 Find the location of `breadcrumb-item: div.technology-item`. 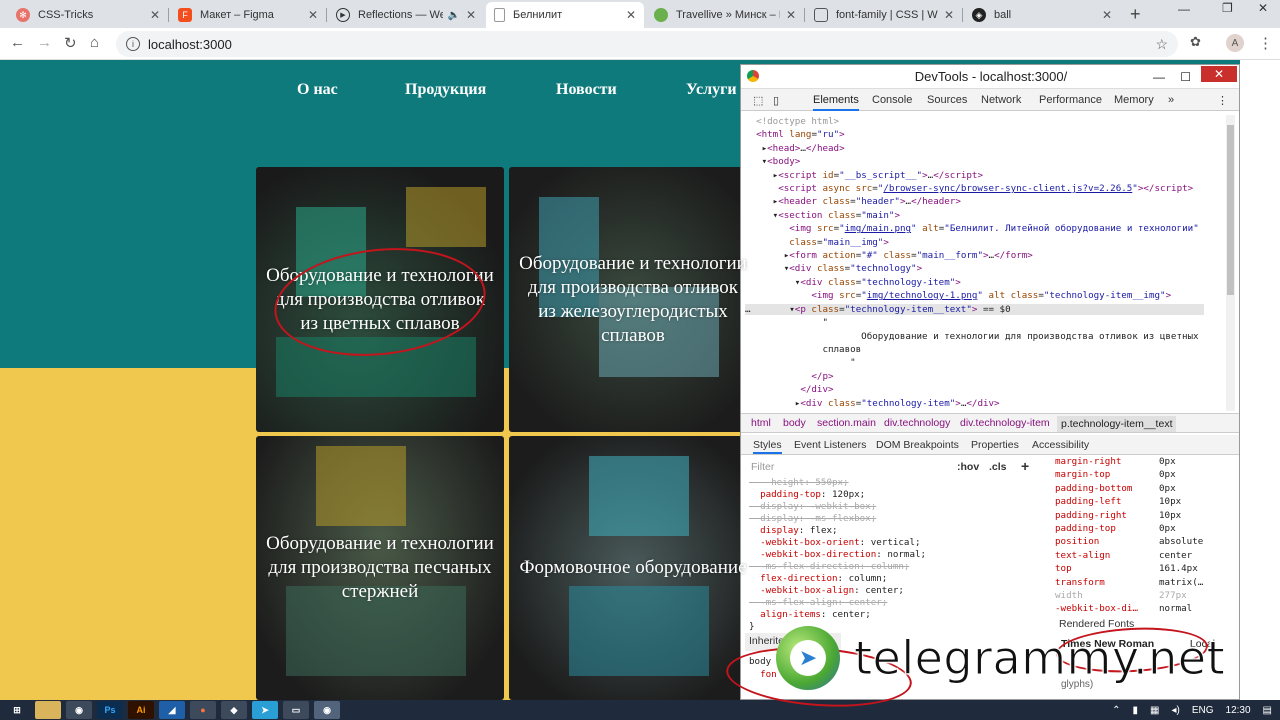

breadcrumb-item: div.technology-item is located at coordinates (1005, 423).